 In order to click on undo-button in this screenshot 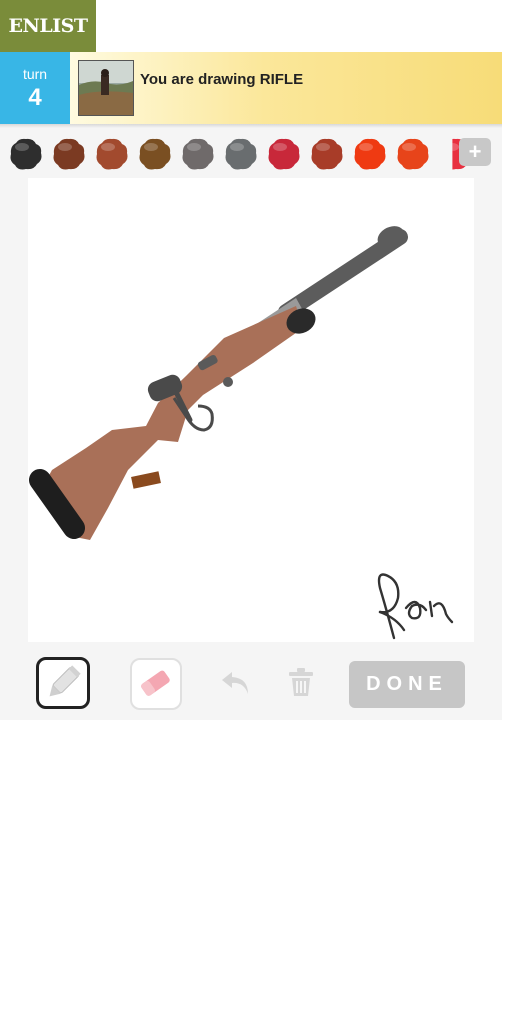, I will do `click(236, 682)`.